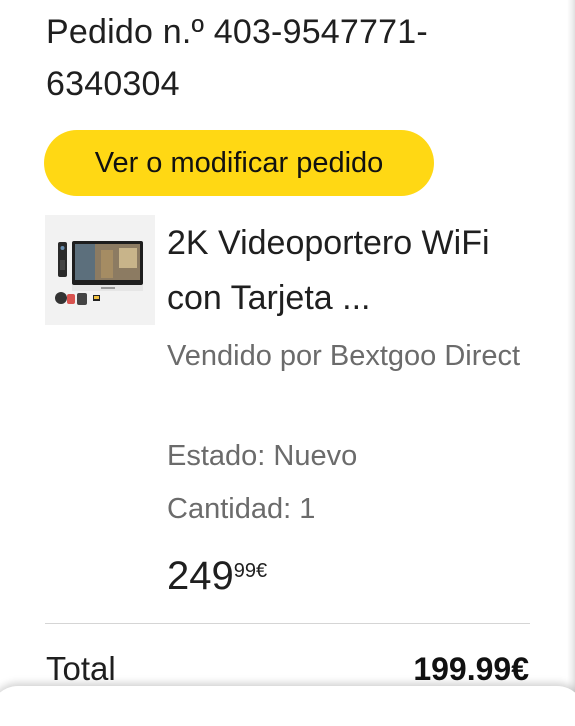 The image size is (575, 726). I want to click on product-image, so click(100, 270).